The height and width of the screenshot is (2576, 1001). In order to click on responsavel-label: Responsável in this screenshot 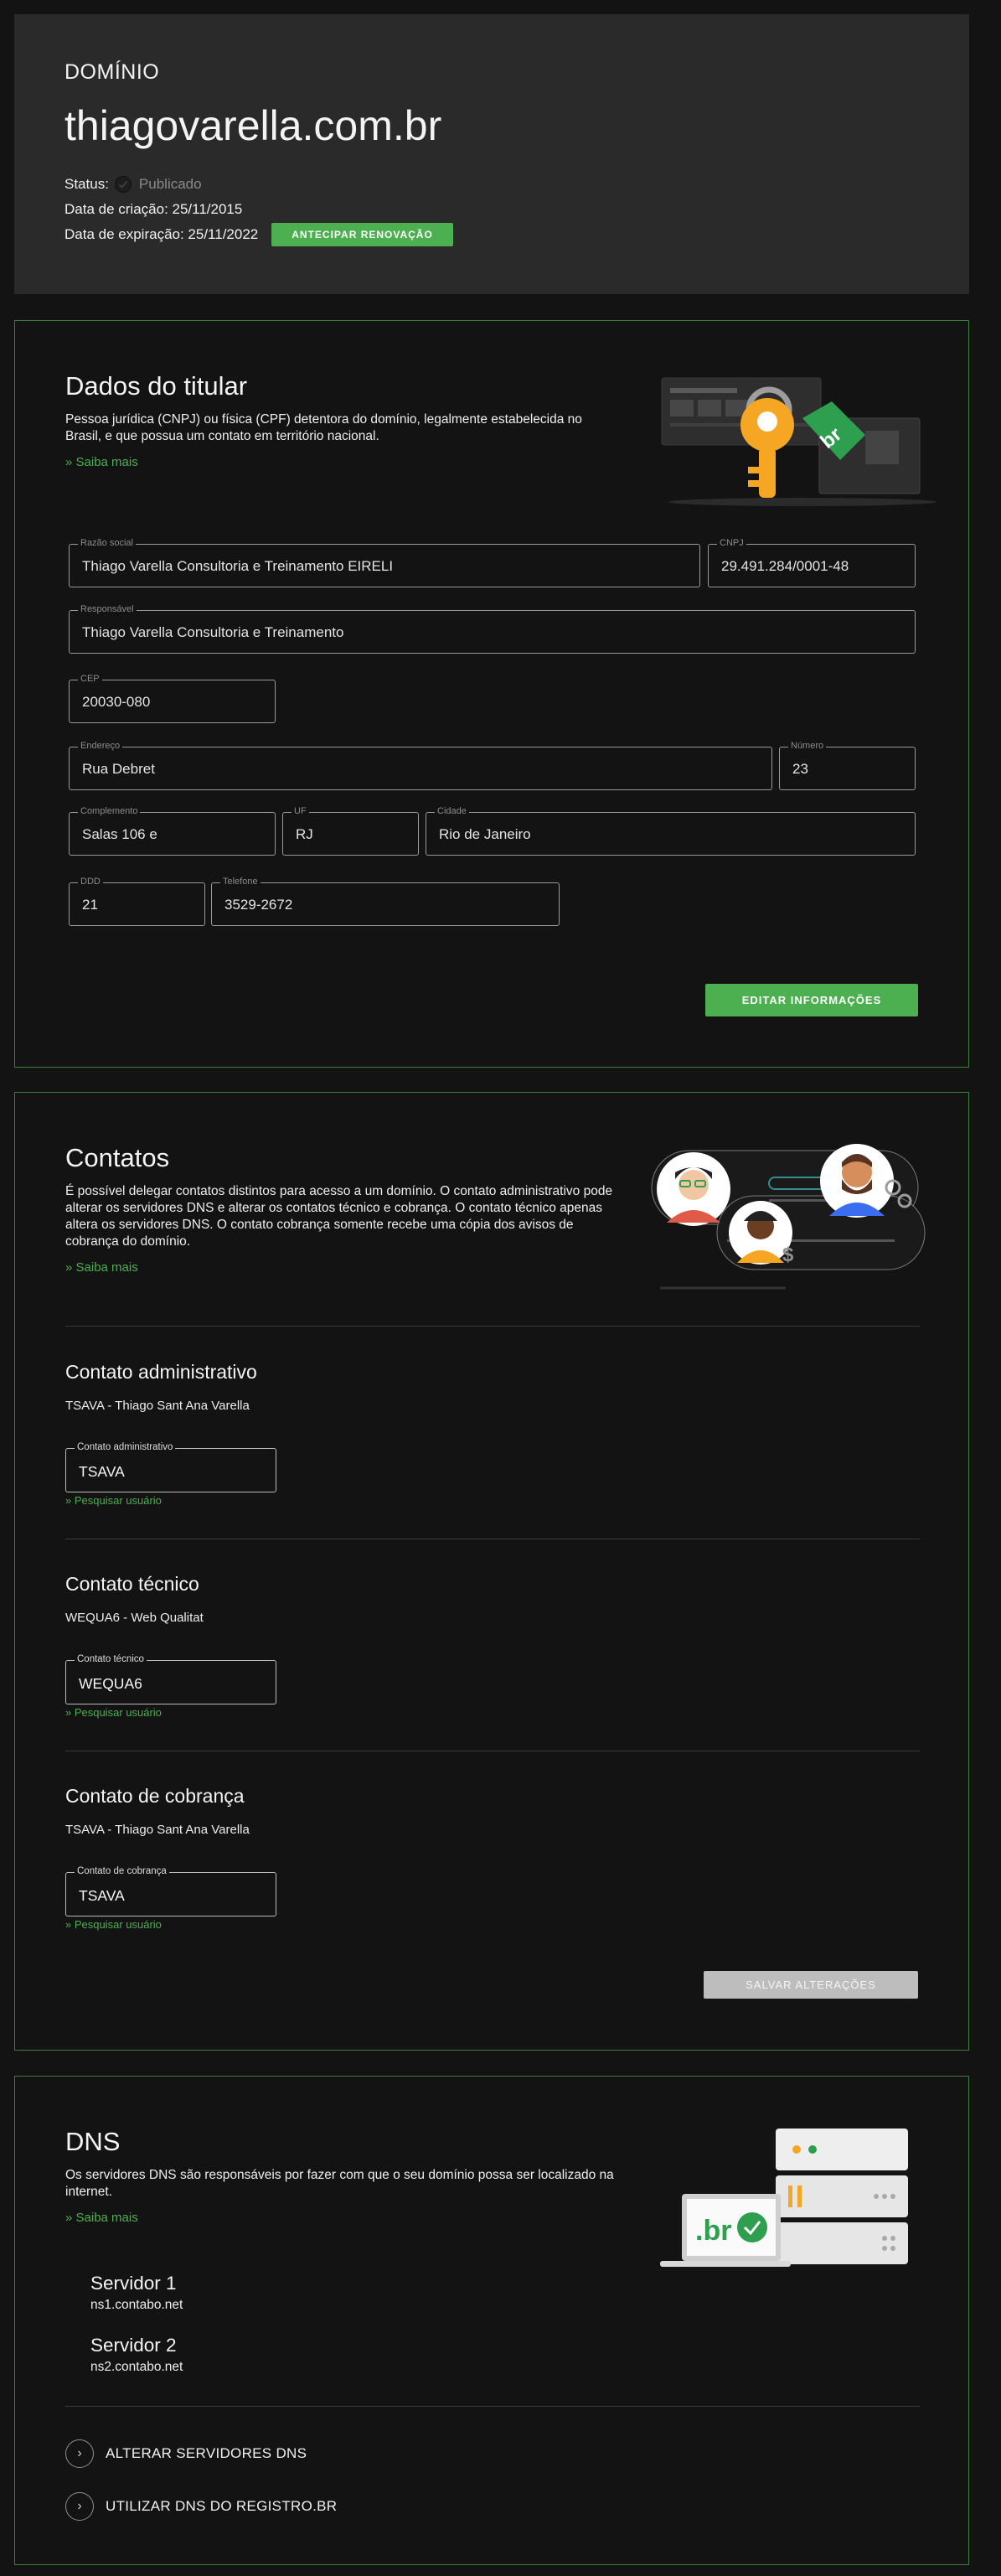, I will do `click(107, 609)`.